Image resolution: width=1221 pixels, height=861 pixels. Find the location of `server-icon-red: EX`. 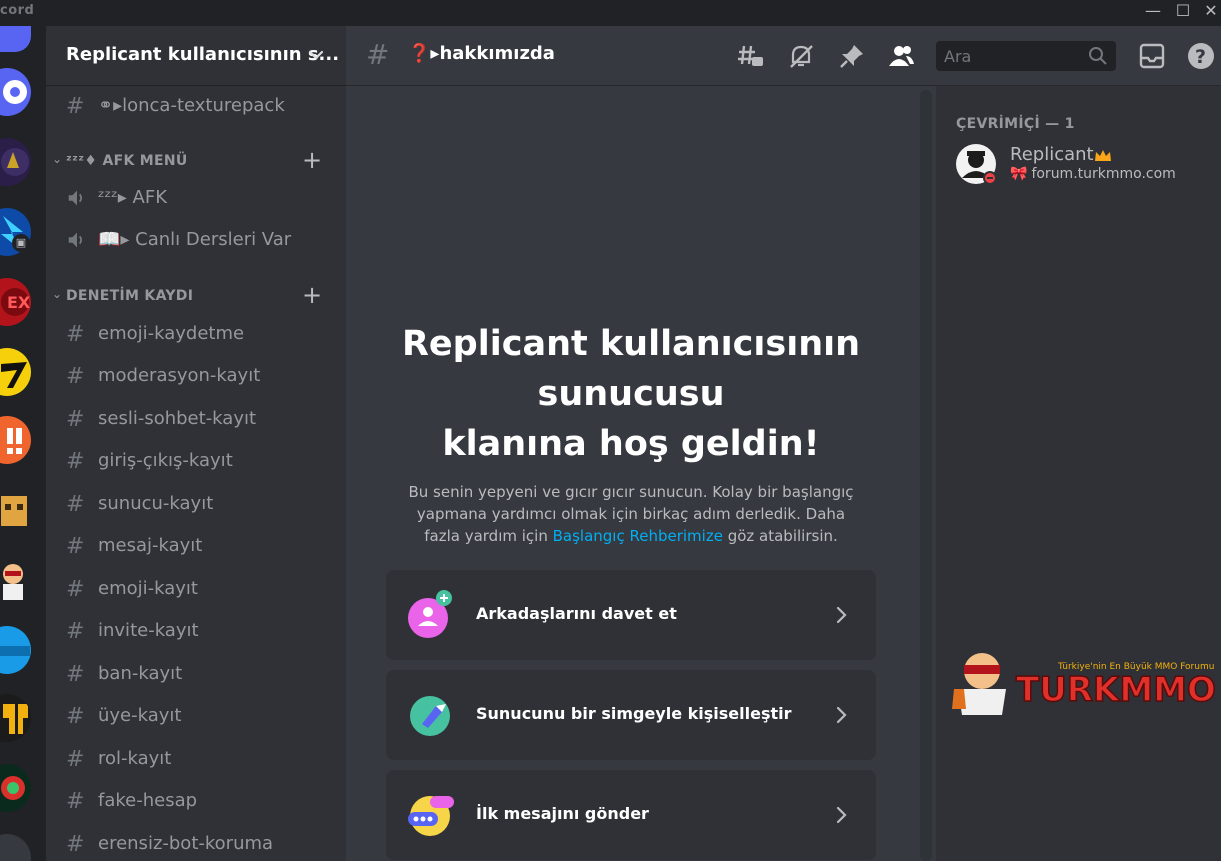

server-icon-red: EX is located at coordinates (15, 302).